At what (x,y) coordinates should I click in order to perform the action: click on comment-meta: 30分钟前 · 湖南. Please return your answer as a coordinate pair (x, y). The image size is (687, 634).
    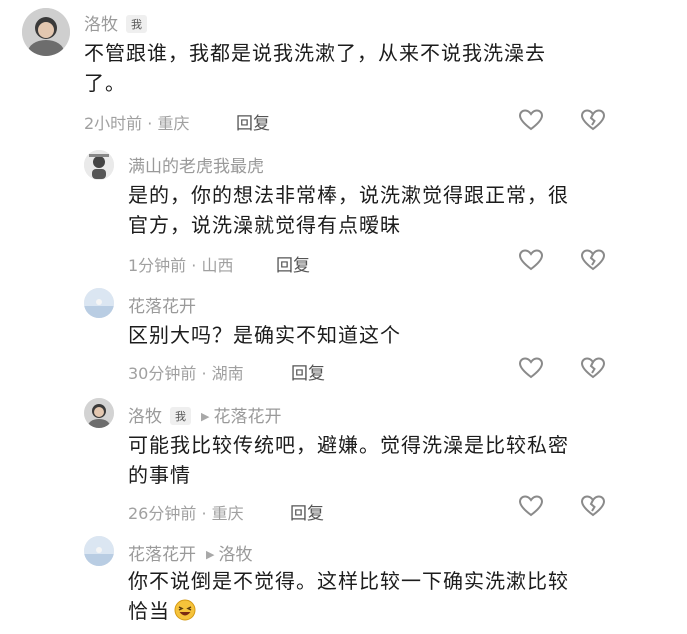
    Looking at the image, I should click on (186, 372).